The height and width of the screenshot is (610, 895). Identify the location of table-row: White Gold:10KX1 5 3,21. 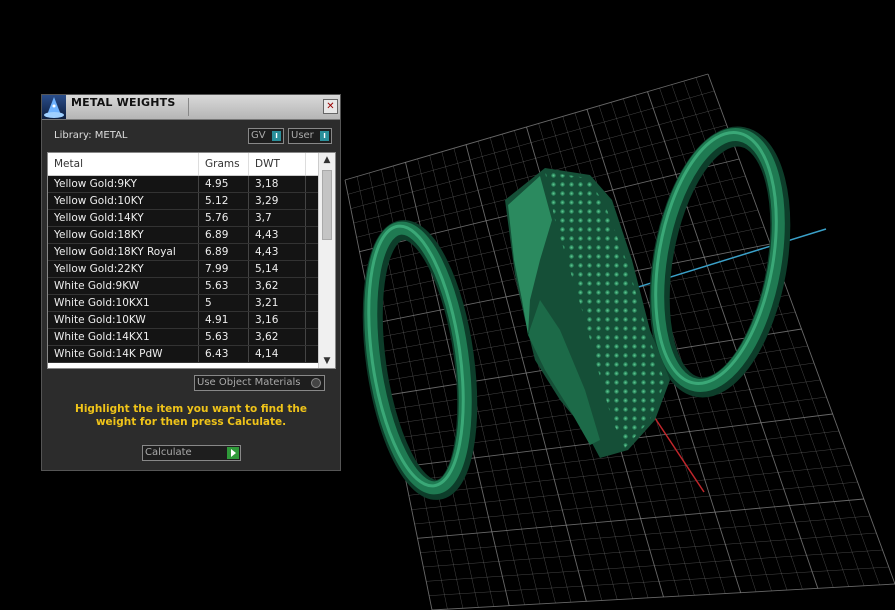
(183, 303).